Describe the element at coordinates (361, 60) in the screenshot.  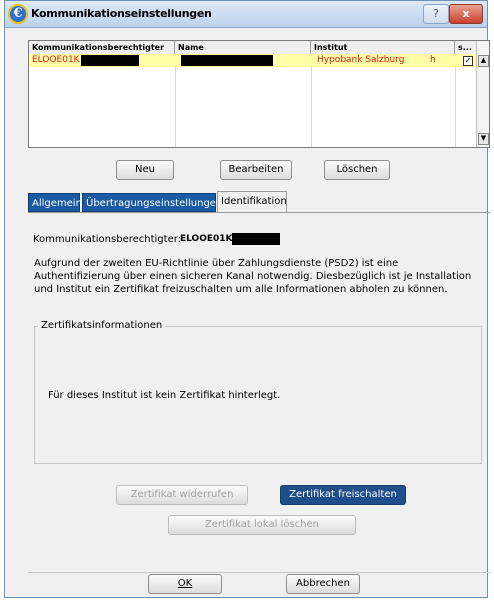
I see `cell-institut: Hypobank Salzburg` at that location.